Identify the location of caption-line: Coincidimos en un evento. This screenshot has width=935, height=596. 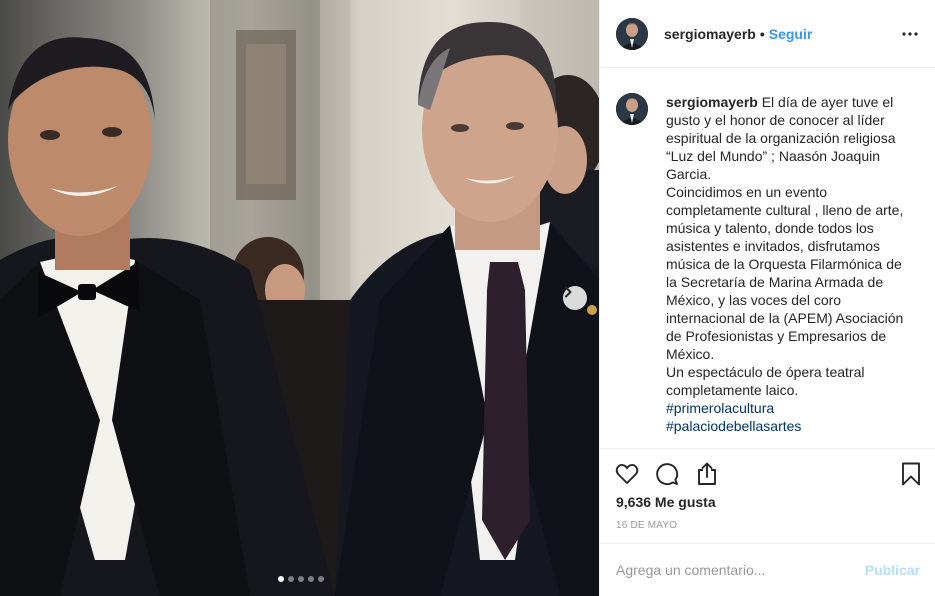
(747, 192).